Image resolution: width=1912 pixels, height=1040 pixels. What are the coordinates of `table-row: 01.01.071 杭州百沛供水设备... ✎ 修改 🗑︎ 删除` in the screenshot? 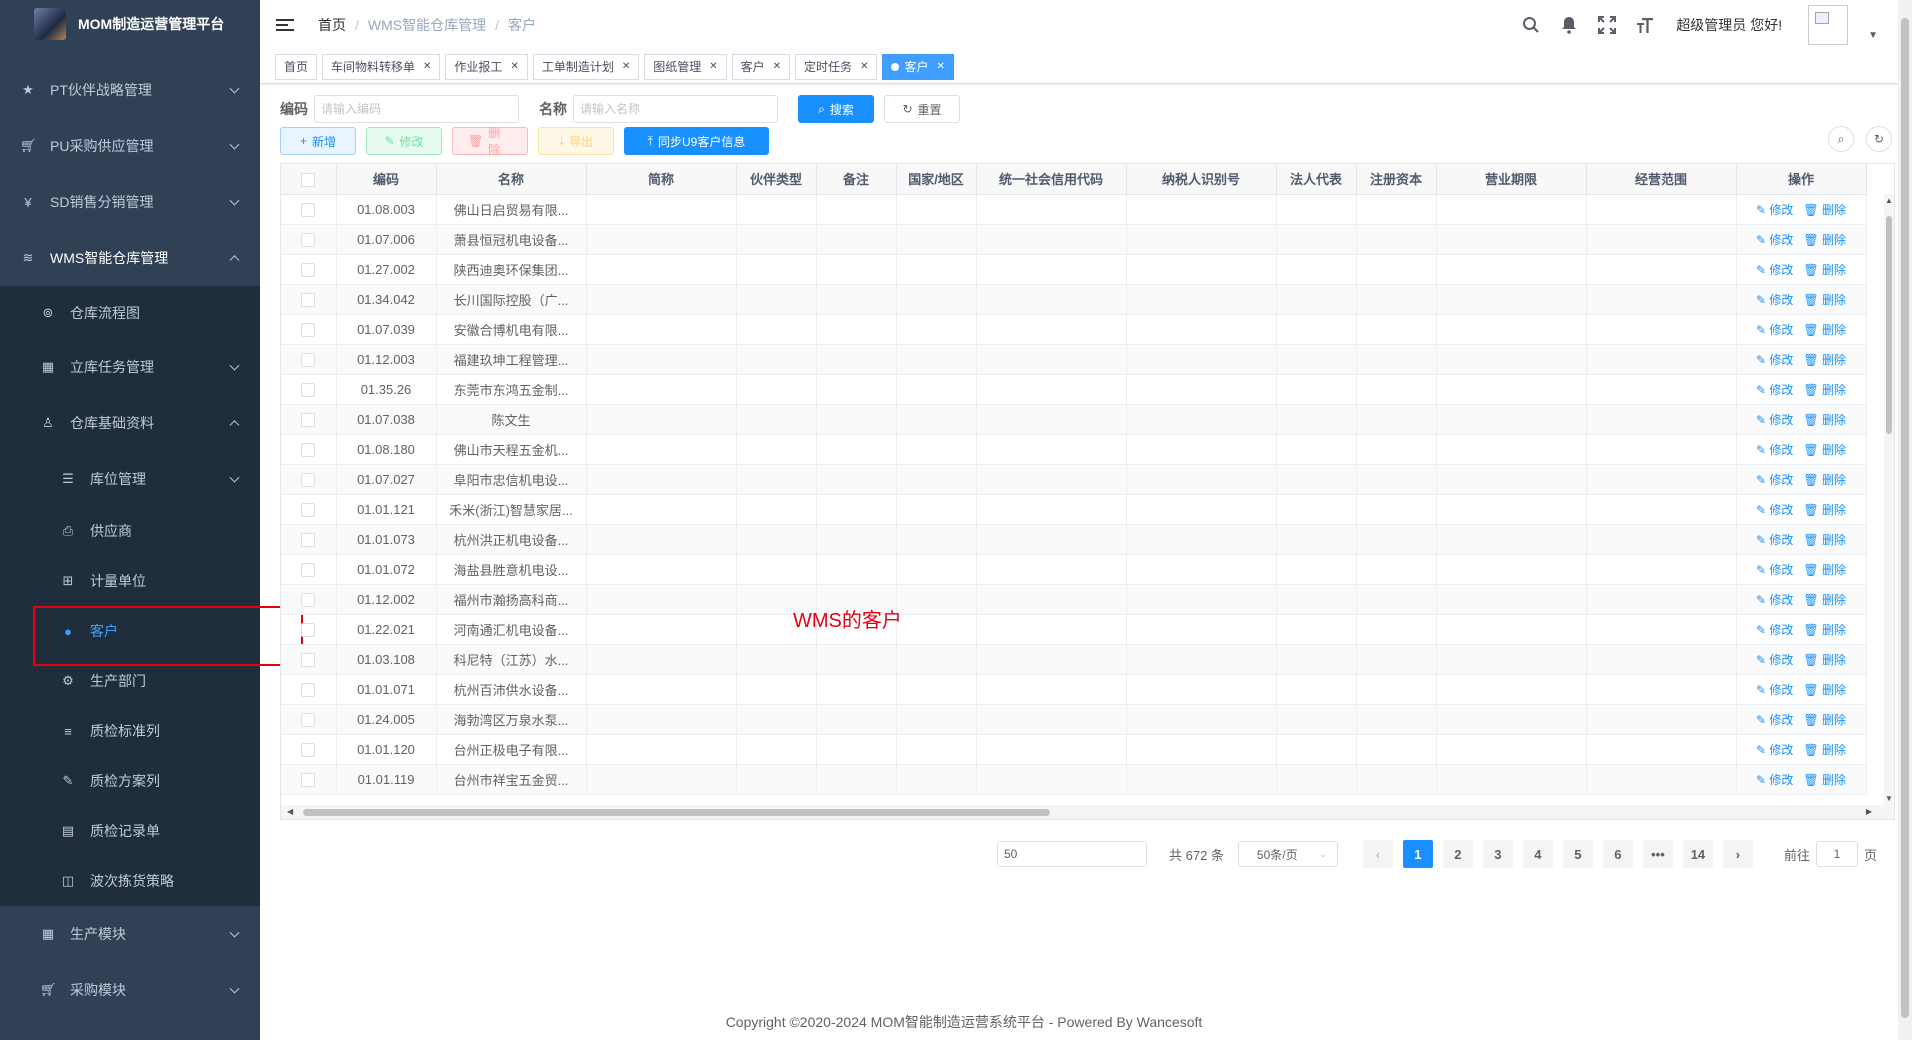 It's located at (1074, 689).